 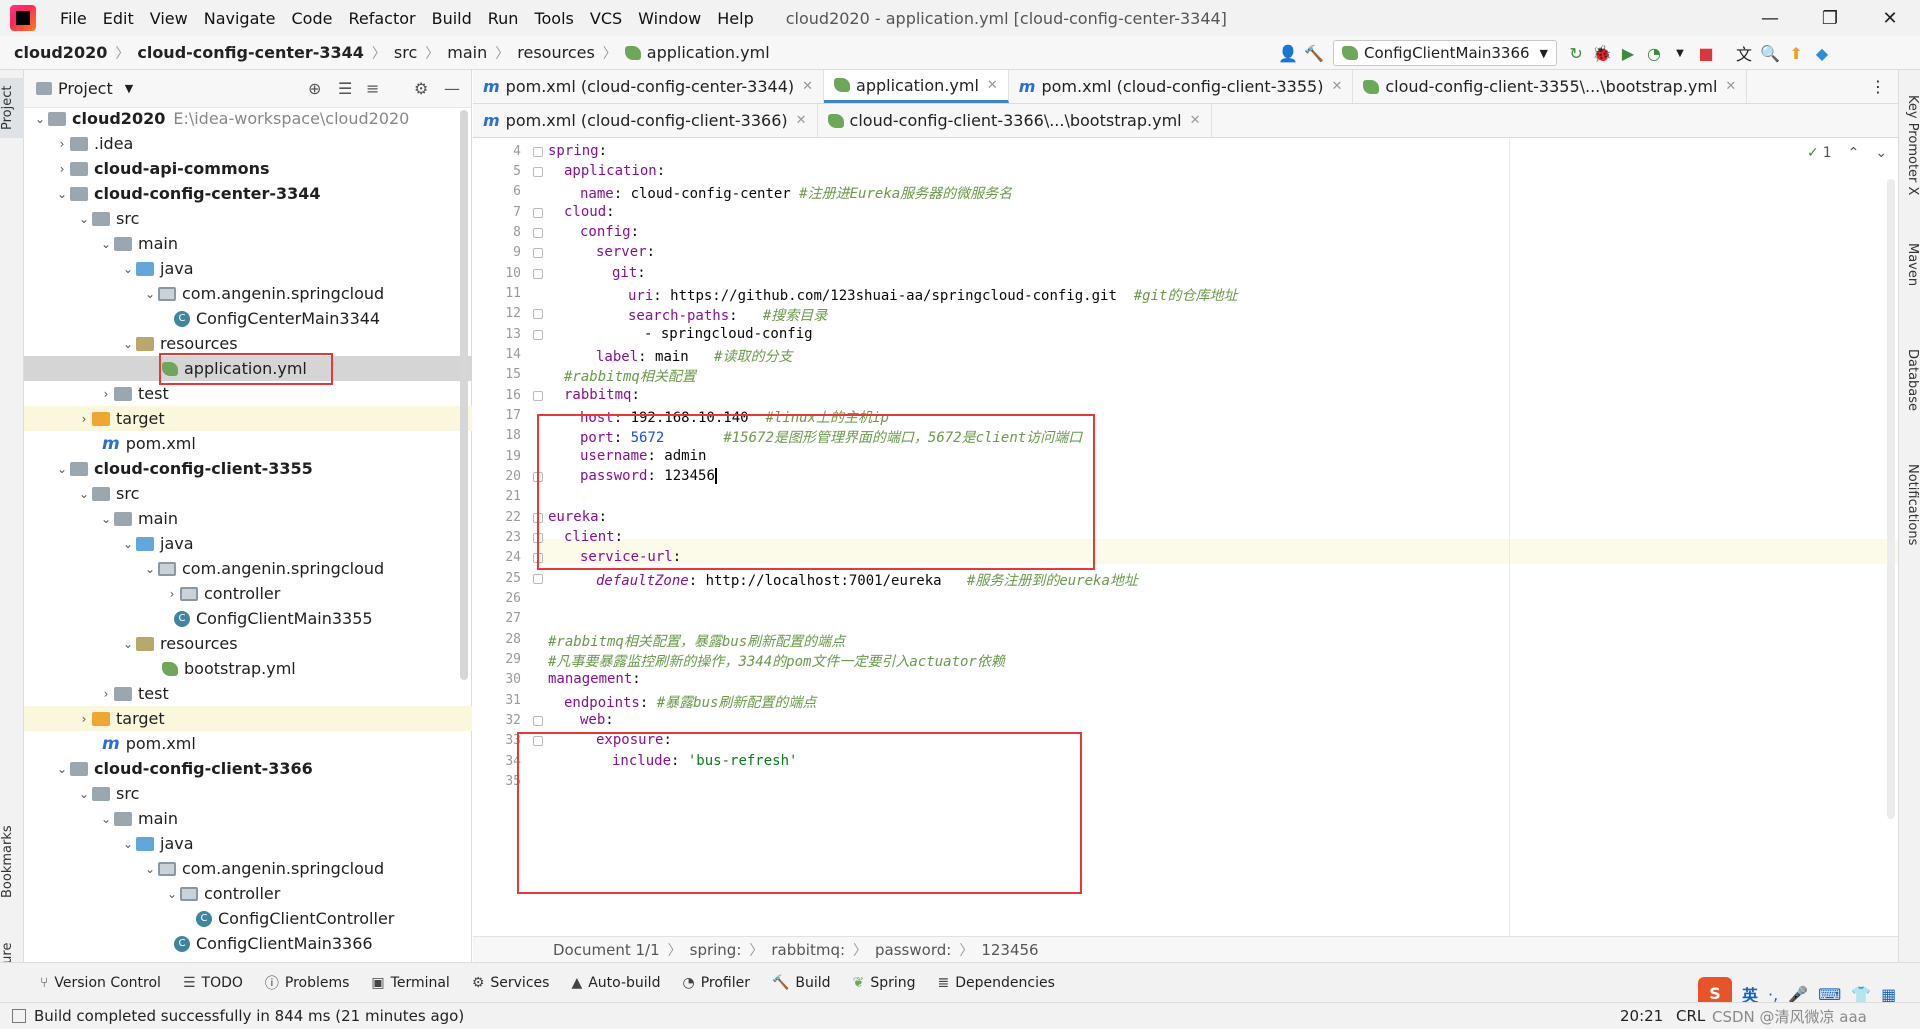 I want to click on profile-icon: ◔, so click(x=1654, y=53).